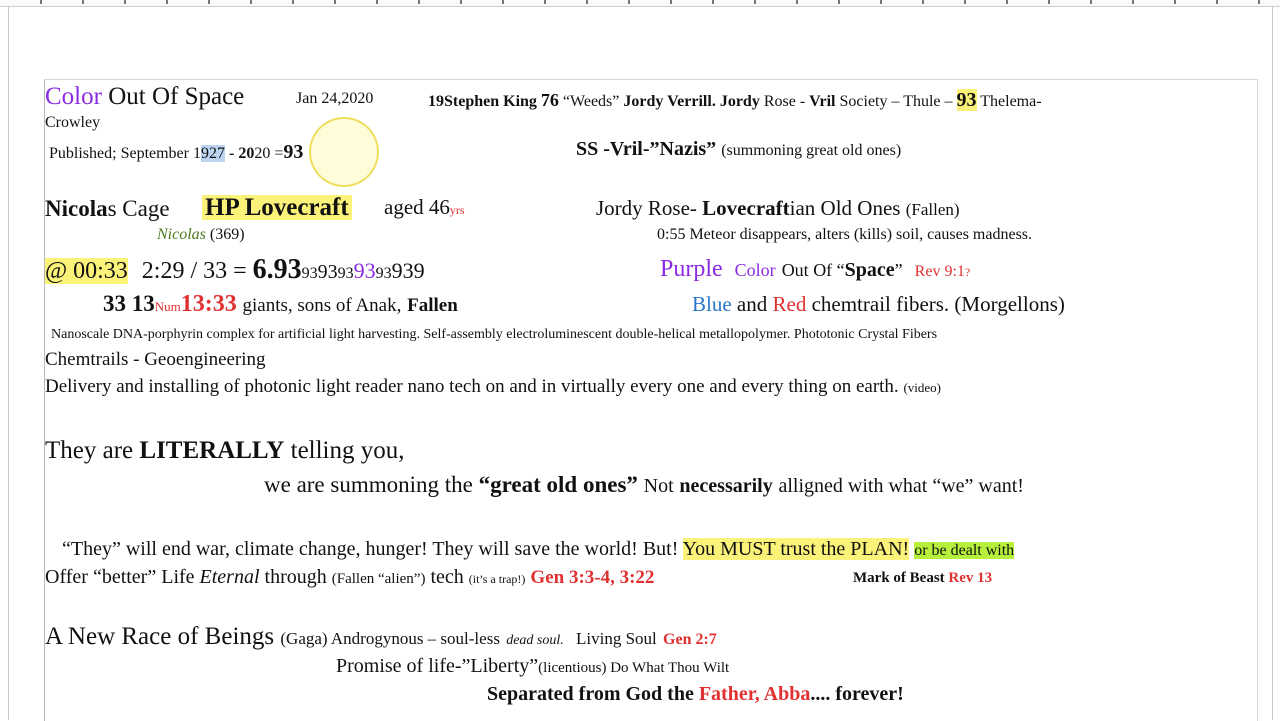 Image resolution: width=1280 pixels, height=721 pixels. I want to click on page-edge-right, so click(1272, 363).